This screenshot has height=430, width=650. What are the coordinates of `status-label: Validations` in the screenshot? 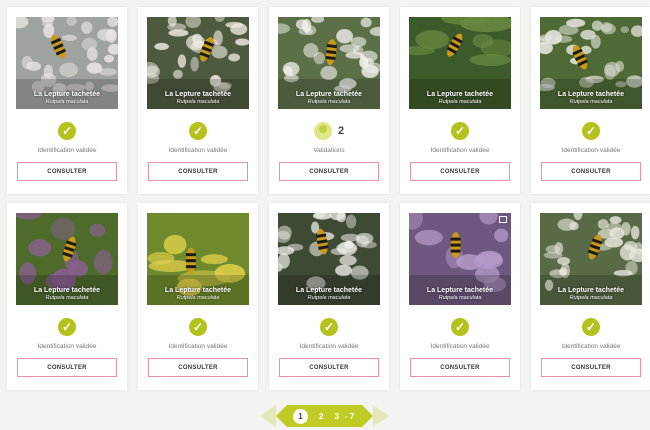 It's located at (329, 150).